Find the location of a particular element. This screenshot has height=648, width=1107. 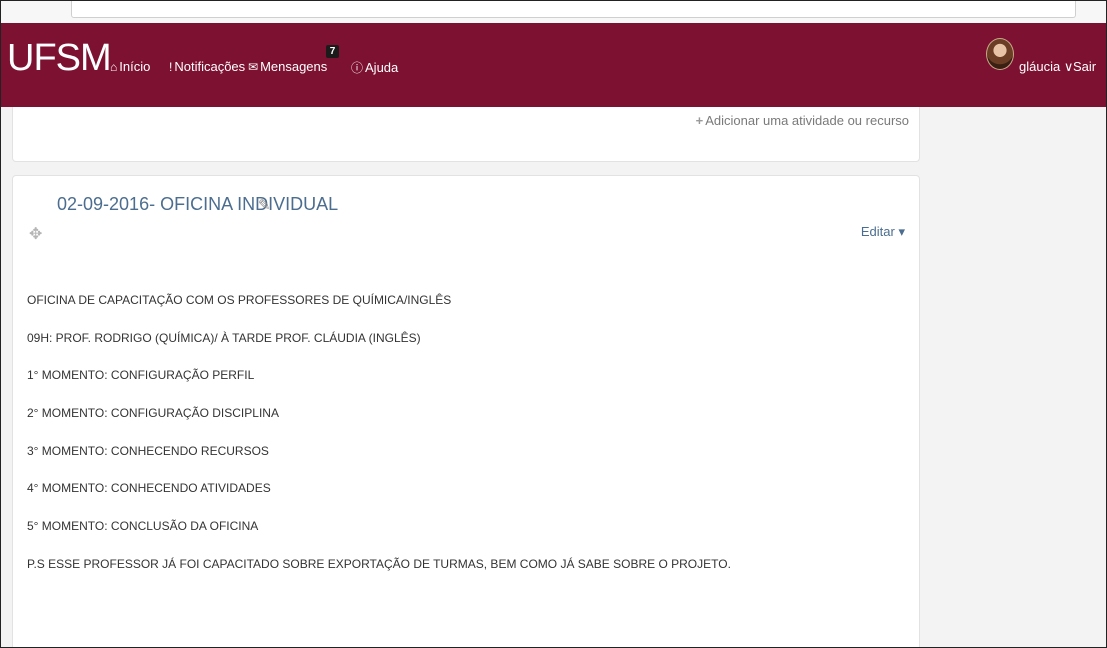

logout-link: Sair is located at coordinates (1084, 66).